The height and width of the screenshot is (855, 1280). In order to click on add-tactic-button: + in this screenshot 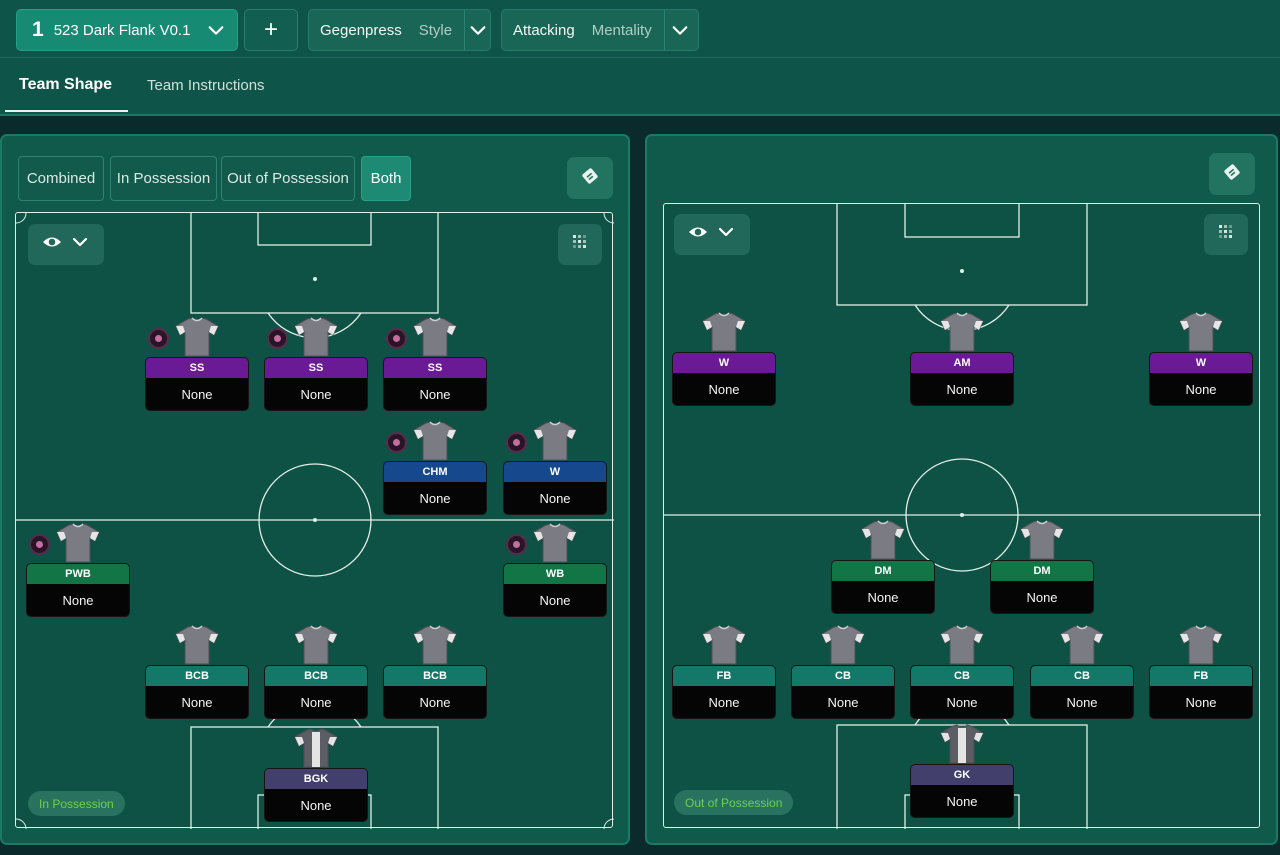, I will do `click(271, 30)`.